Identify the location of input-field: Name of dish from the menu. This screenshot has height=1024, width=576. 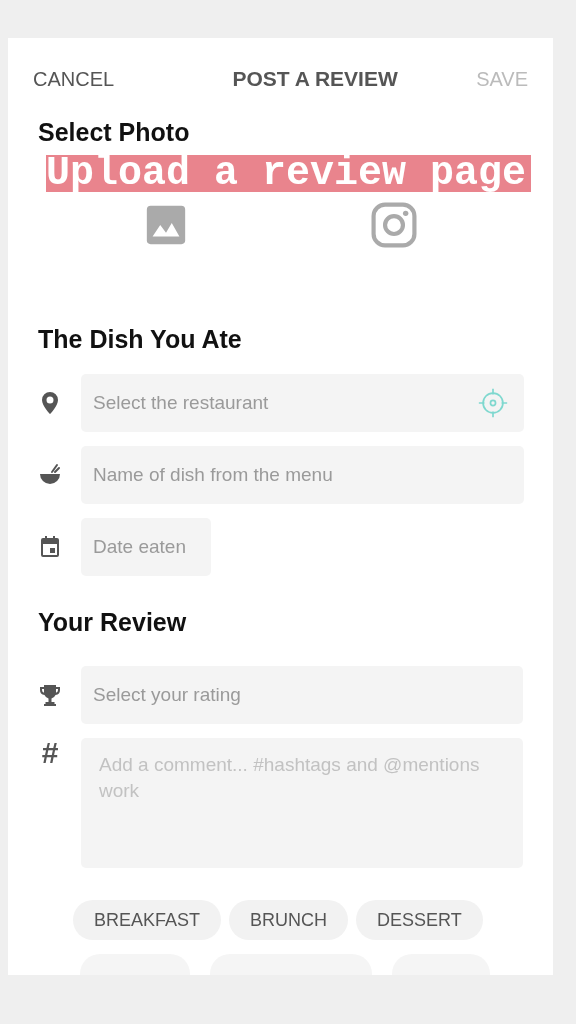
(302, 475).